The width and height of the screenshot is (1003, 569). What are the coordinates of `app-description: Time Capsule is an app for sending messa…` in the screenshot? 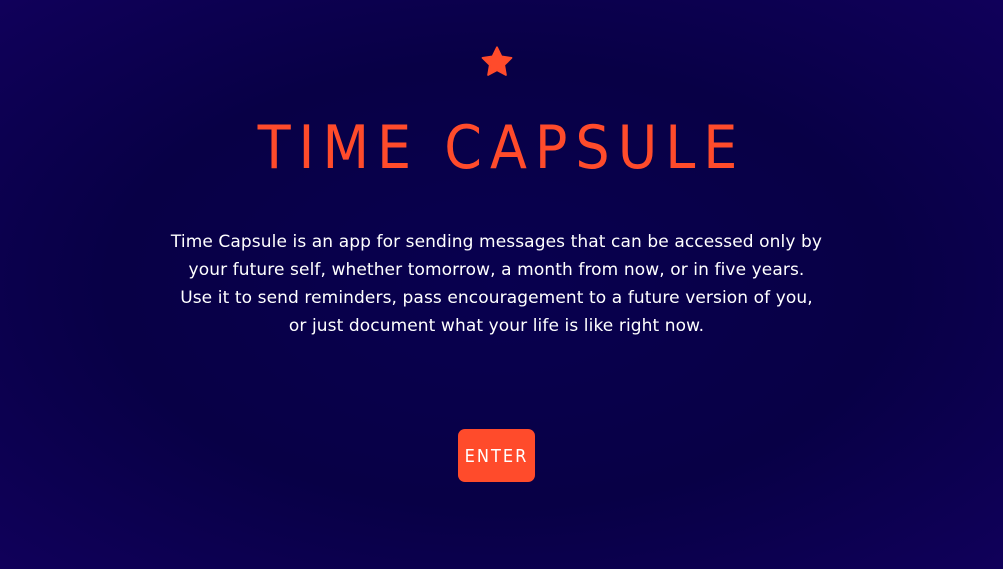 It's located at (496, 284).